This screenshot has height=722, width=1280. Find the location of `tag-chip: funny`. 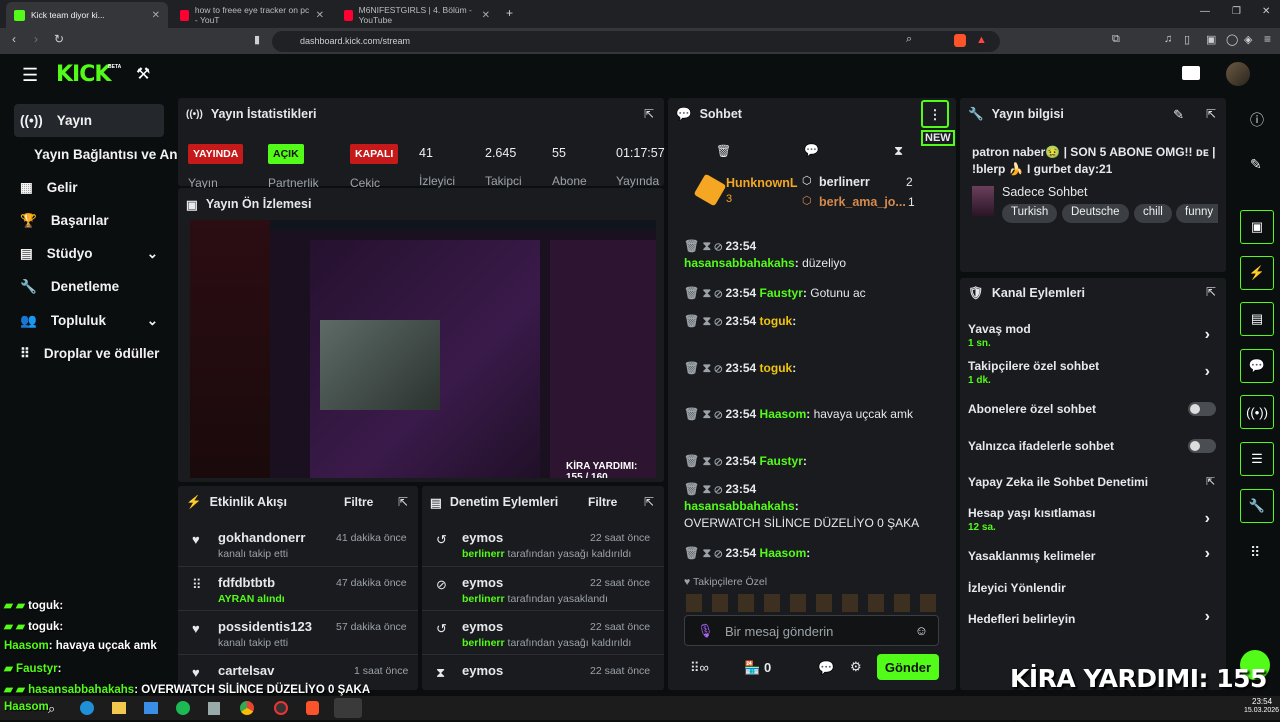

tag-chip: funny is located at coordinates (1197, 213).